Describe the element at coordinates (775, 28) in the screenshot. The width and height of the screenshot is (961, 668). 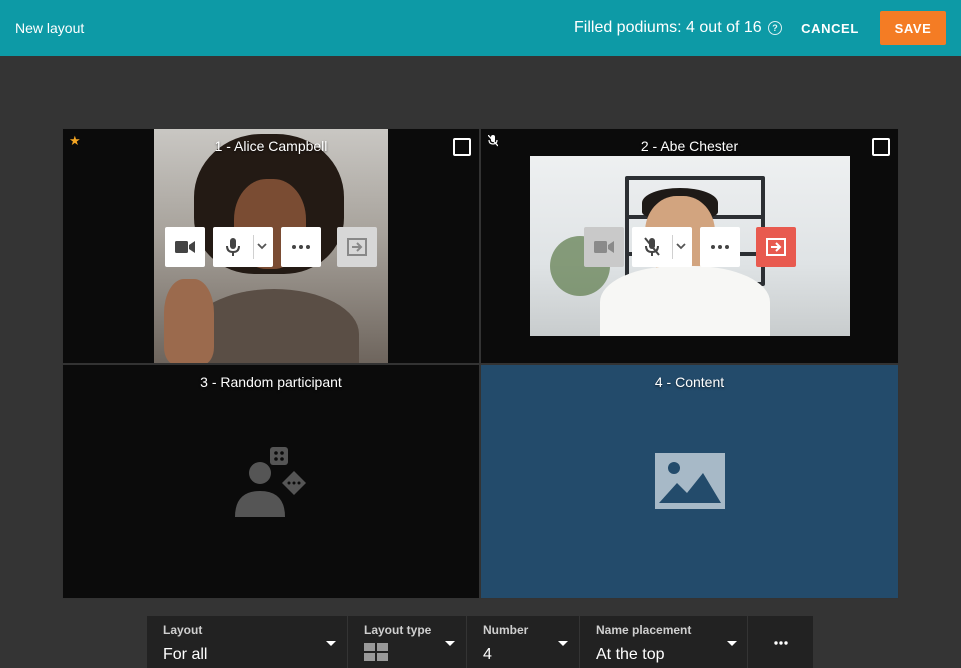
I see `help-icon: ?` at that location.